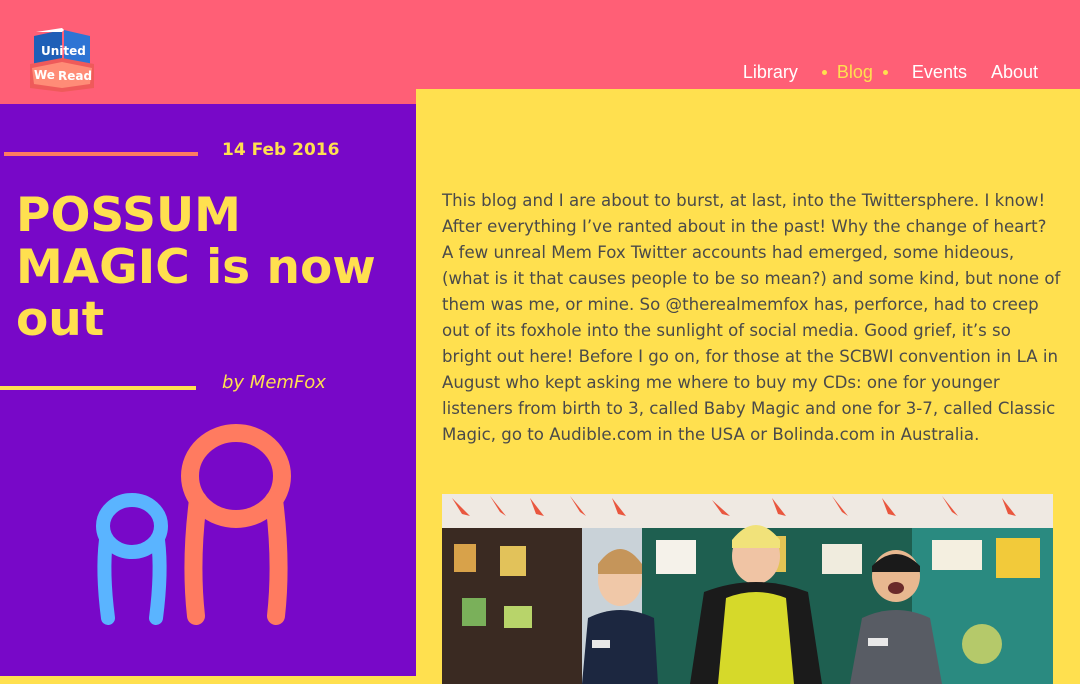 This screenshot has height=684, width=1080. What do you see at coordinates (939, 72) in the screenshot?
I see `nav-events: Events` at bounding box center [939, 72].